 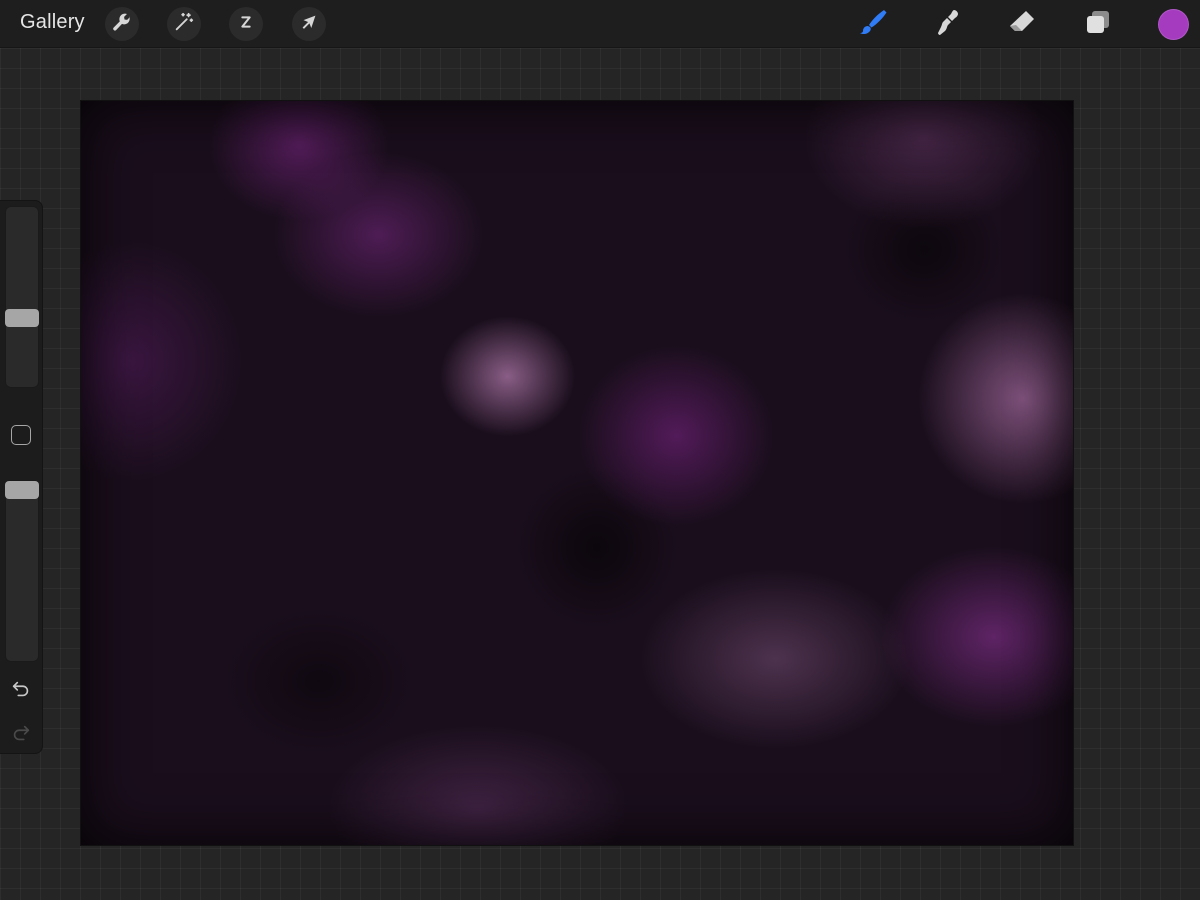 I want to click on smudge-finger-icon, so click(x=947, y=24).